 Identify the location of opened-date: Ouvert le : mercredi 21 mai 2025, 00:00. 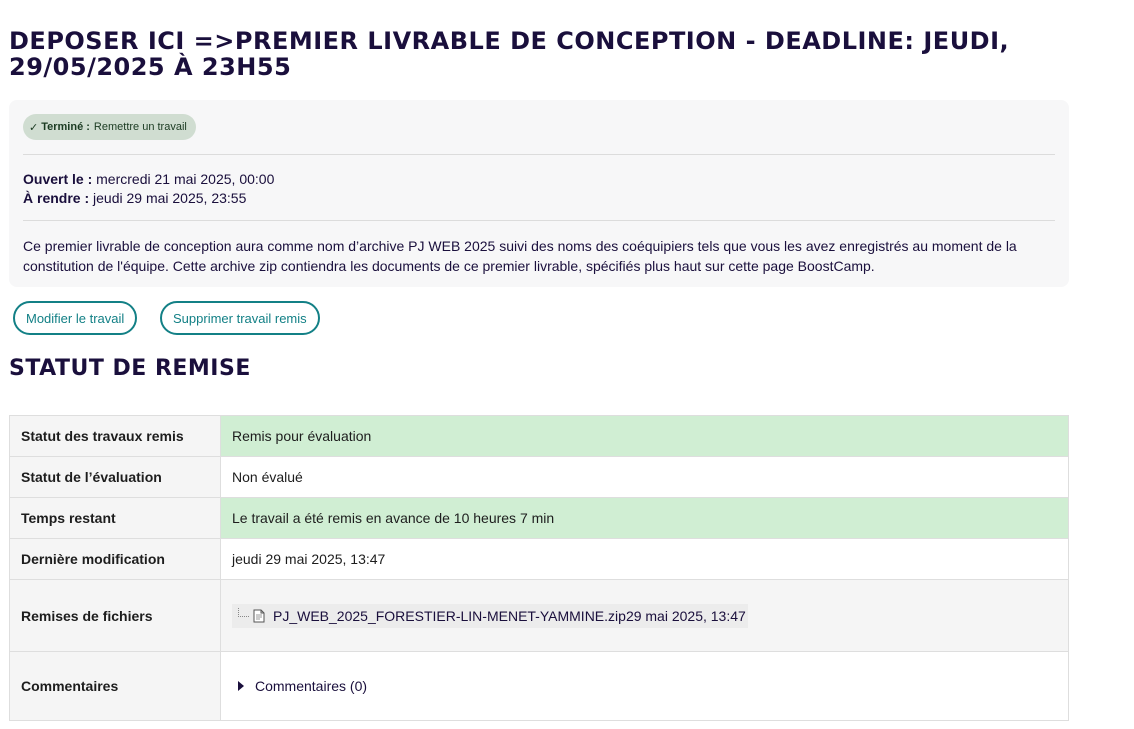
(148, 179).